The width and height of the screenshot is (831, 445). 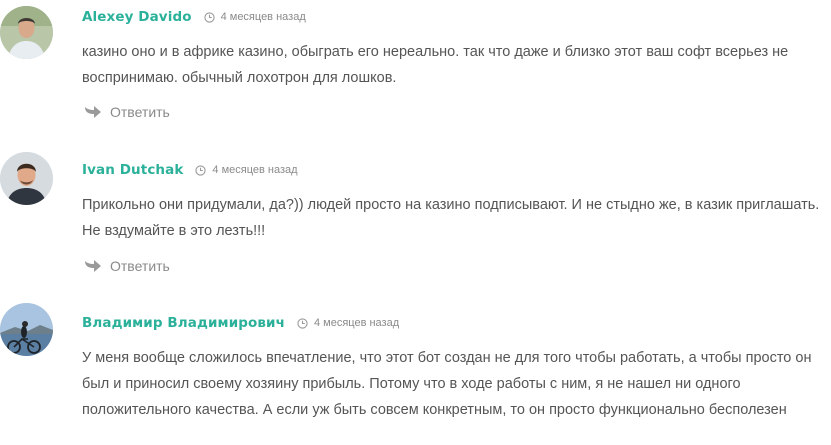 What do you see at coordinates (137, 17) in the screenshot?
I see `author-name: Alexey Davido` at bounding box center [137, 17].